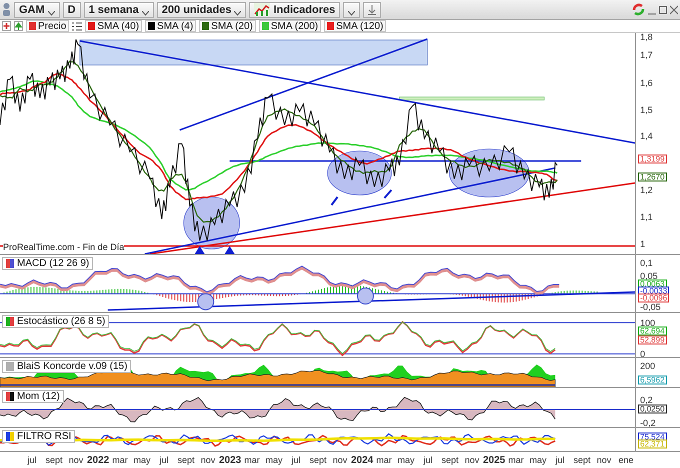 The width and height of the screenshot is (680, 468). I want to click on indicators-dropdown, so click(351, 10).